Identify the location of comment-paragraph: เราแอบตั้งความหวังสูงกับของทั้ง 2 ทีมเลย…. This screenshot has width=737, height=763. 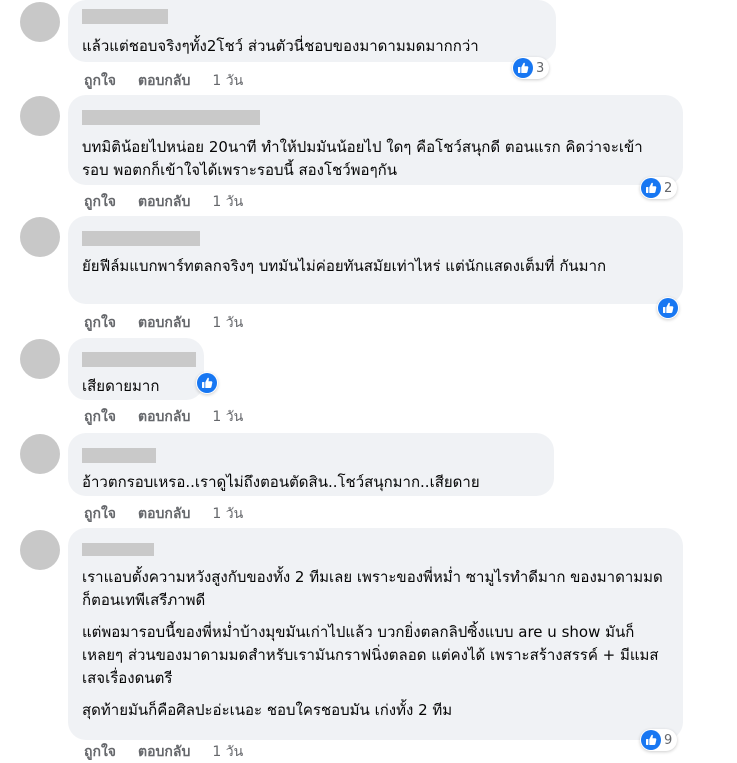
(372, 588).